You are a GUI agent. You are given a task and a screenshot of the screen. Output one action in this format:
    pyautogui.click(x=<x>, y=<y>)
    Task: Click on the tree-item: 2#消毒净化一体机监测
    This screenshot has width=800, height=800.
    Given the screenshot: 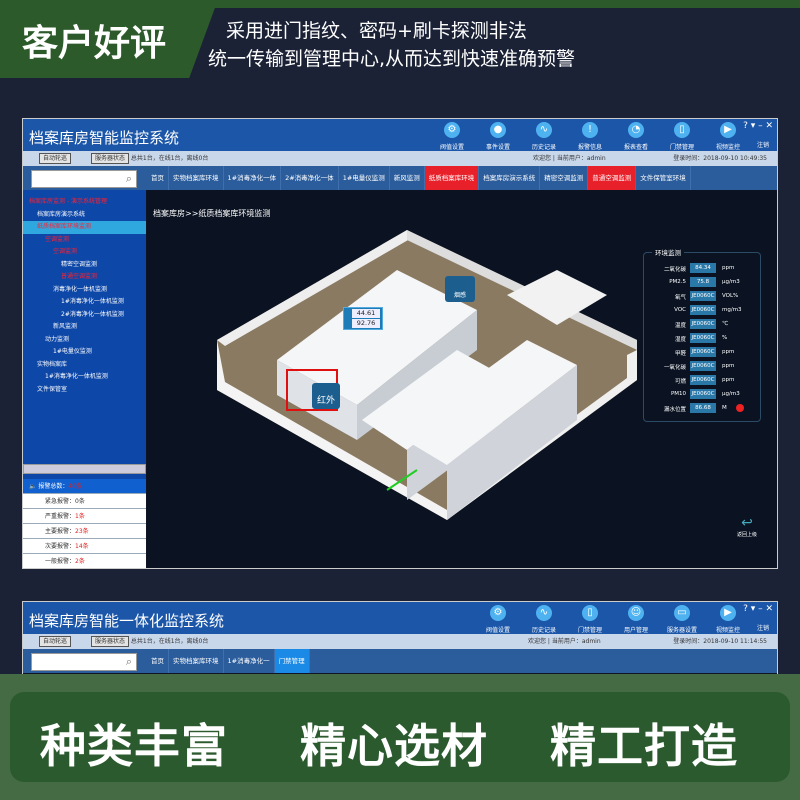 What is the action you would take?
    pyautogui.click(x=84, y=315)
    